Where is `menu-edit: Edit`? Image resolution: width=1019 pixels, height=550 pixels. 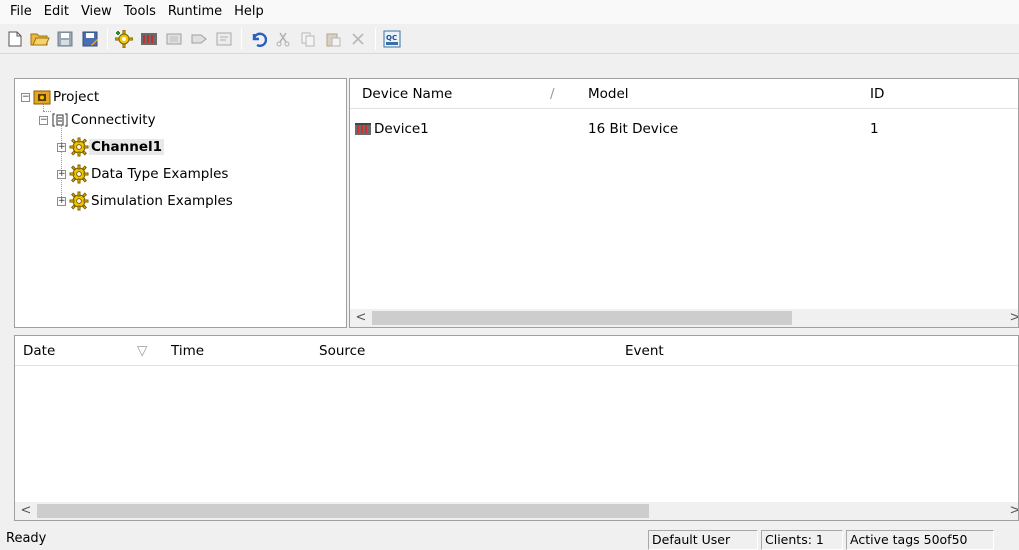 menu-edit: Edit is located at coordinates (56, 12).